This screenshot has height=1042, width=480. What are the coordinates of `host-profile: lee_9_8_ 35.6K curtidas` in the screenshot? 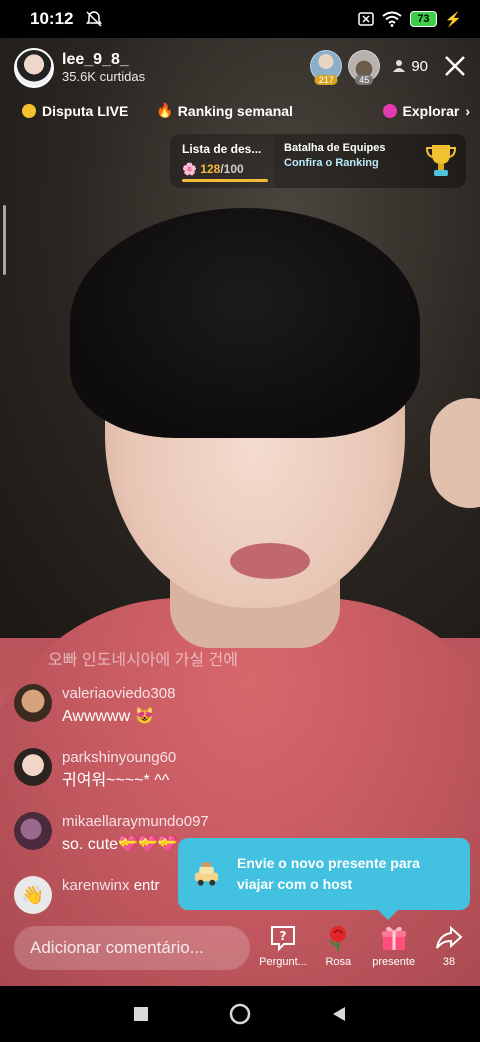 It's located at (89, 68).